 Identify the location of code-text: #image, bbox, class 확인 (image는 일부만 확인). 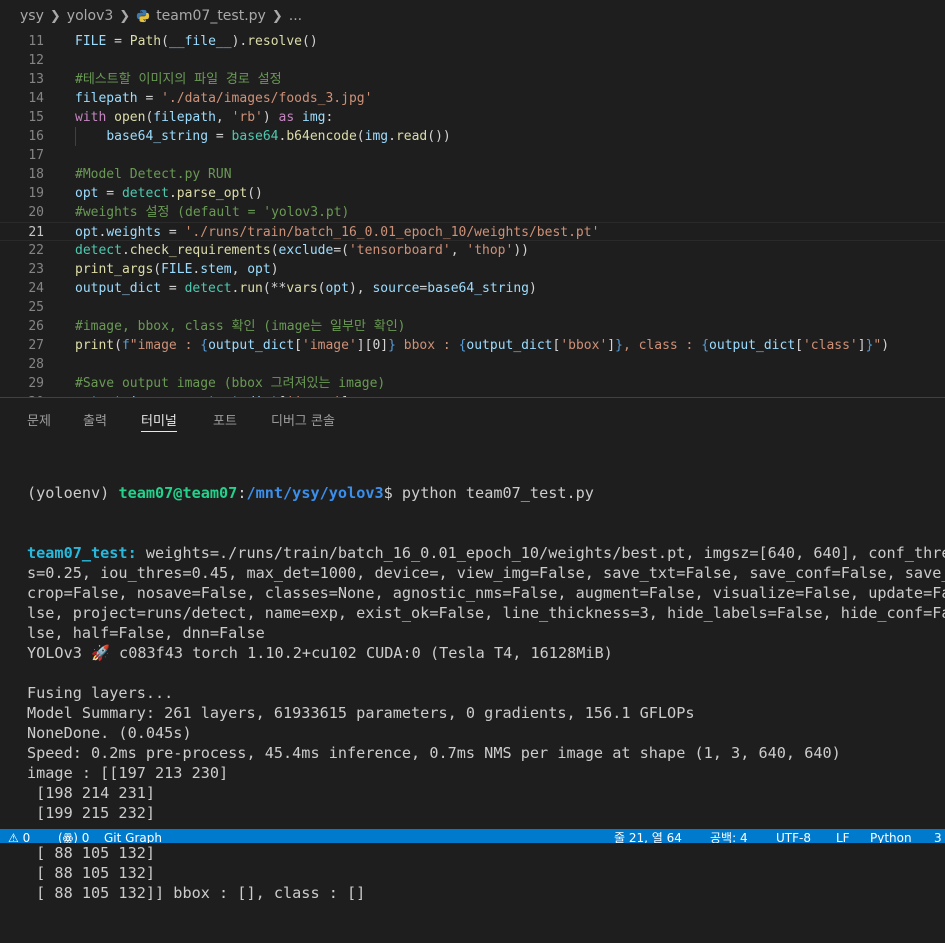
(240, 326).